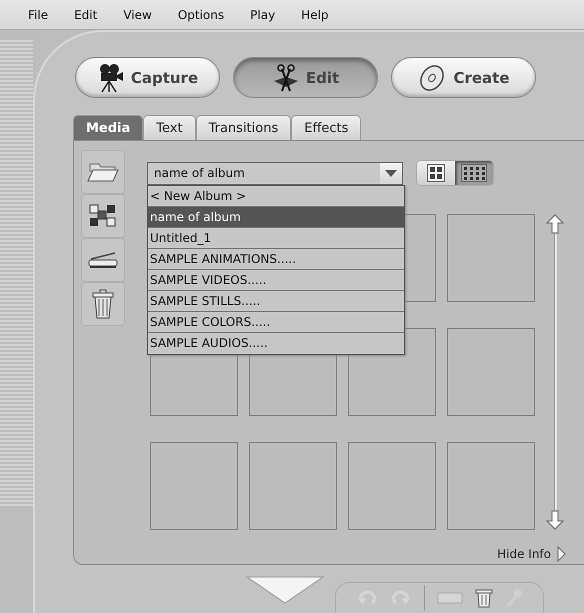 This screenshot has width=584, height=613. I want to click on menu-item: File, so click(38, 15).